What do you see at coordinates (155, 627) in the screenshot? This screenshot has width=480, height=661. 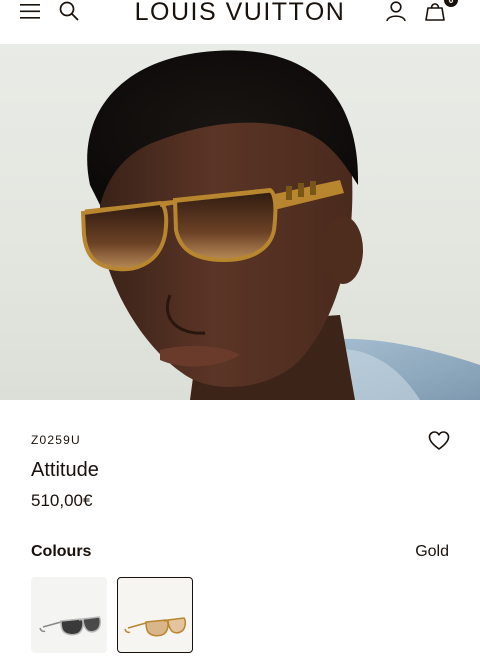 I see `gold-sunglasses-thumbnail` at bounding box center [155, 627].